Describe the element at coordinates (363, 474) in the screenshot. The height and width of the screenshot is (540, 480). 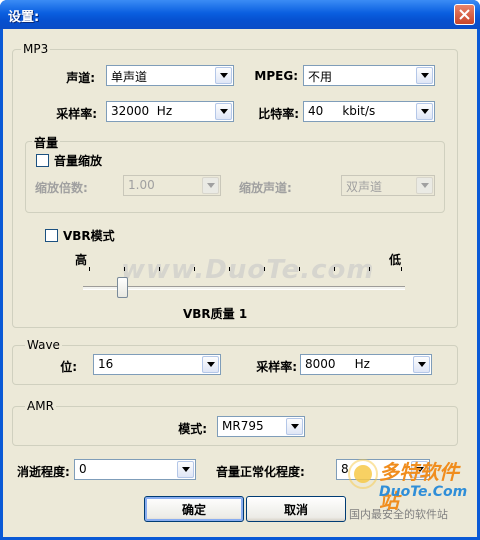
I see `logo-sun-icon` at that location.